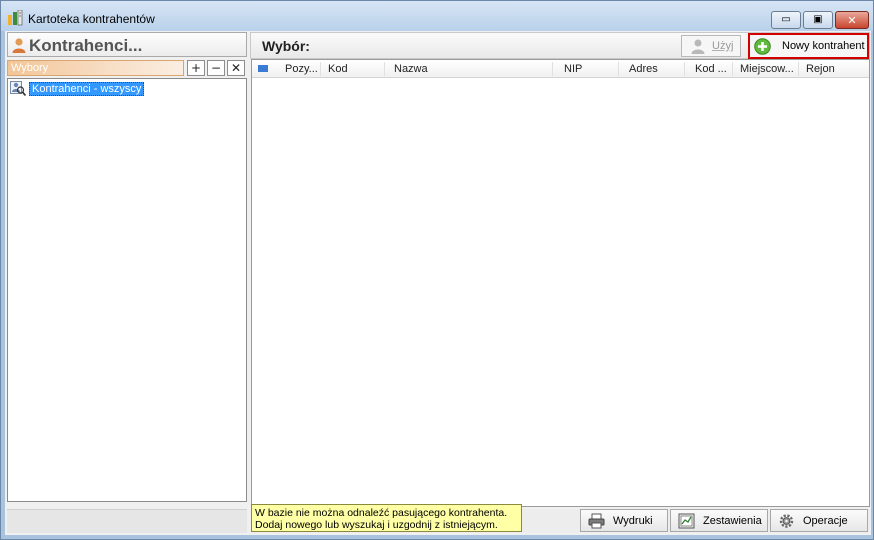 Image resolution: width=874 pixels, height=540 pixels. What do you see at coordinates (698, 46) in the screenshot?
I see `person-gray-icon` at bounding box center [698, 46].